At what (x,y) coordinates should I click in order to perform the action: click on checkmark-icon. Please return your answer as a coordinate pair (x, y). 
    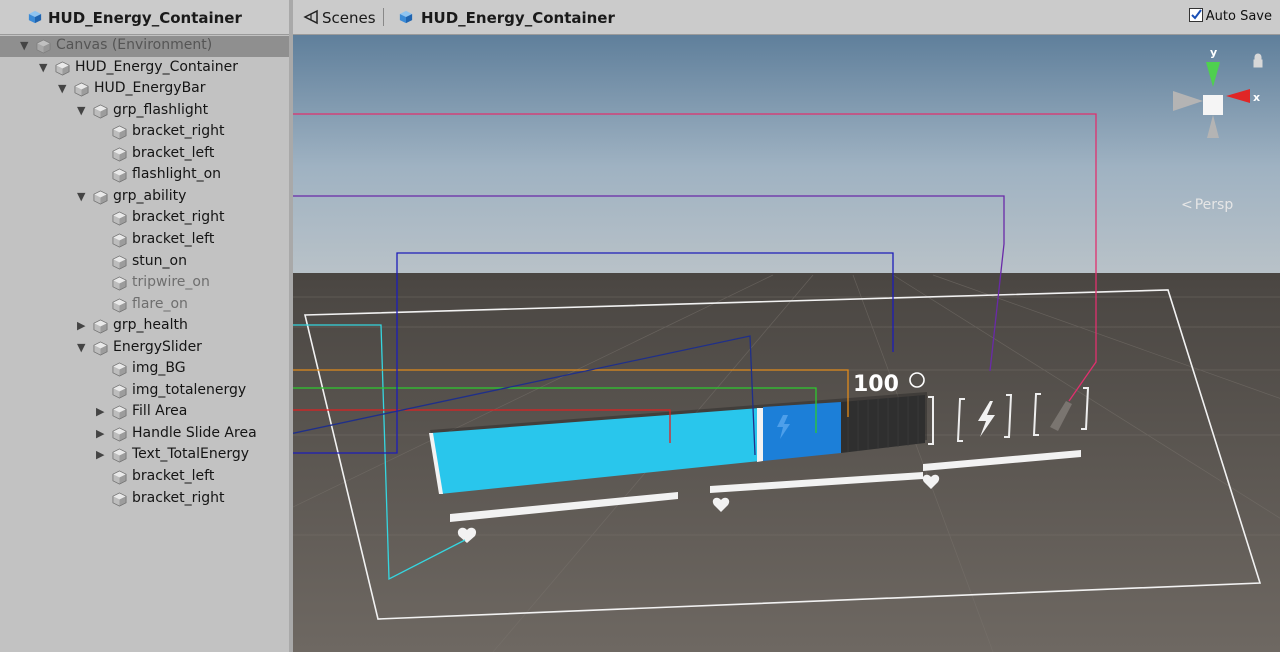
    Looking at the image, I should click on (1196, 14).